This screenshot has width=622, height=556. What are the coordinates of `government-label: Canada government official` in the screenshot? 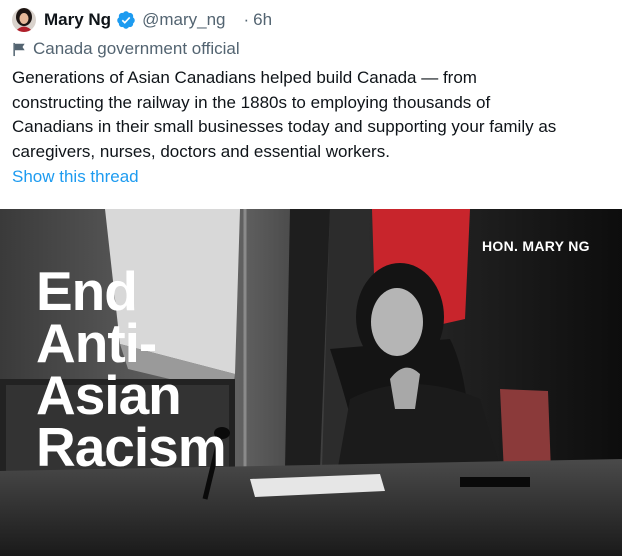 It's located at (126, 49).